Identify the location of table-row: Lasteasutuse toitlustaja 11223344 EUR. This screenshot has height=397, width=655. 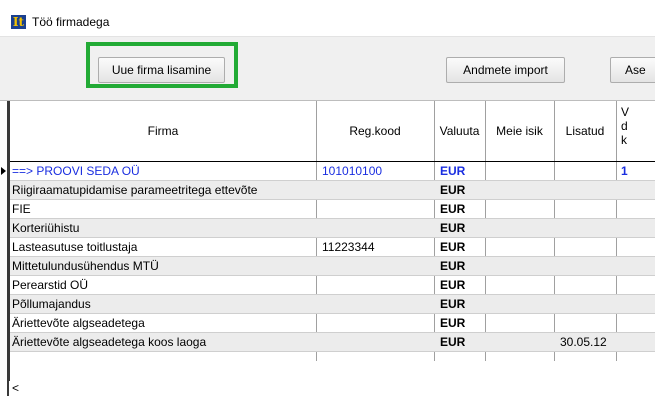
(332, 247).